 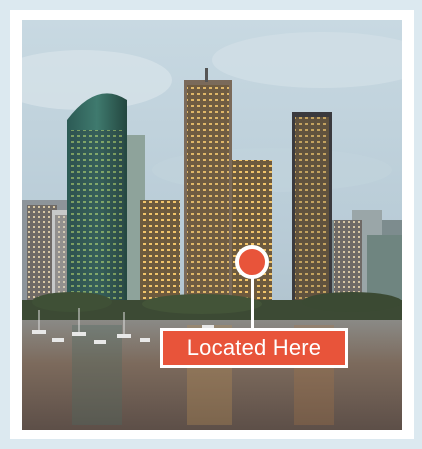 I want to click on location-label: Located Here, so click(x=254, y=348).